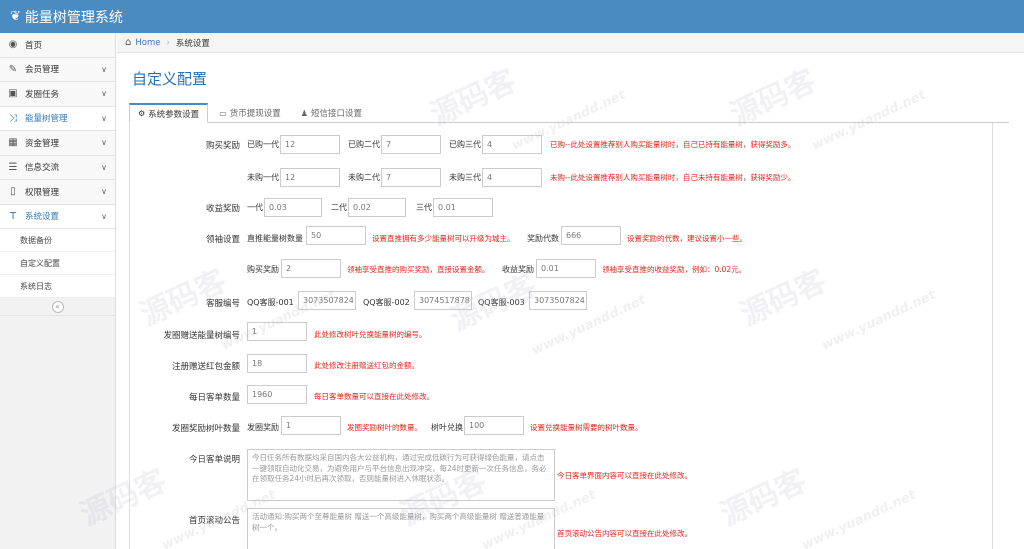 The image size is (1024, 549). Describe the element at coordinates (411, 177) in the screenshot. I see `unbought-gen2-input: 7` at that location.